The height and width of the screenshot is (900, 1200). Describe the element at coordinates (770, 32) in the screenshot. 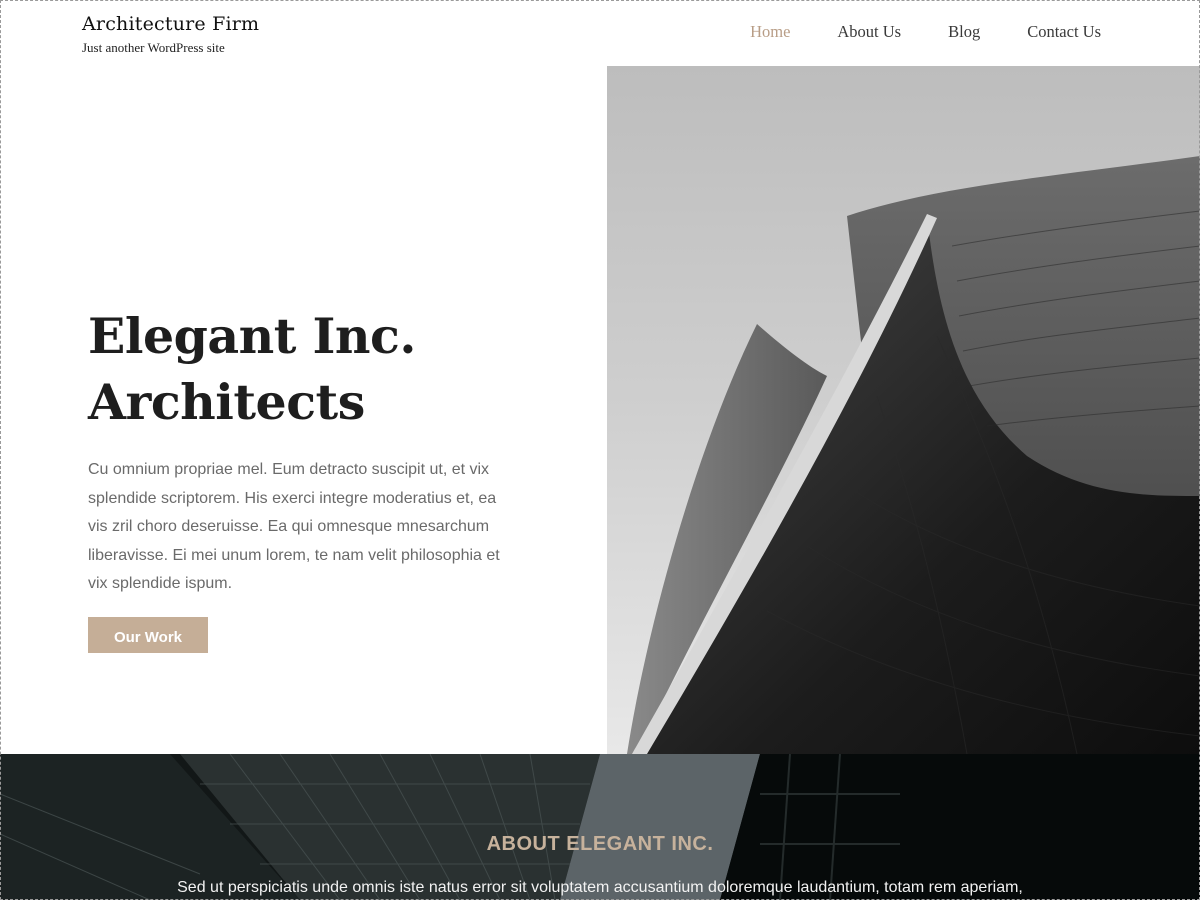

I see `nav-item-home: Home` at that location.